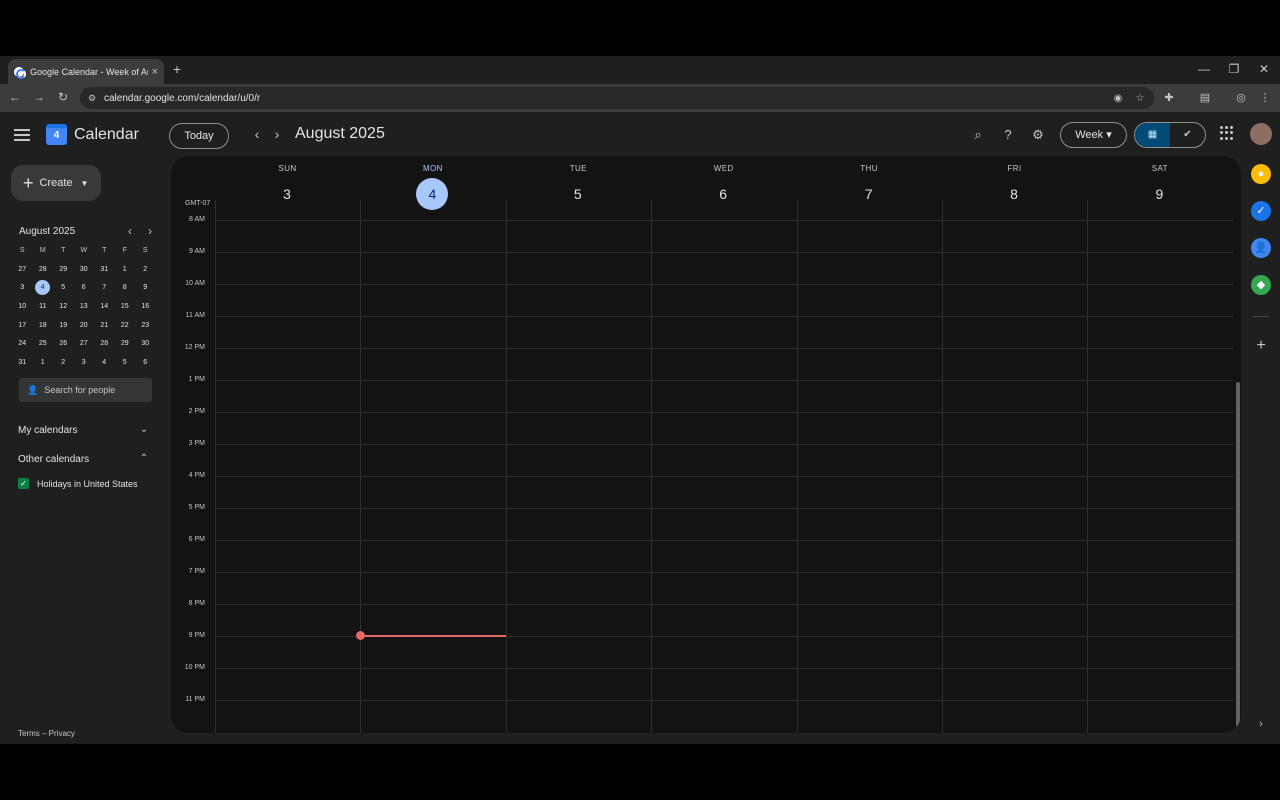 The width and height of the screenshot is (1280, 800). Describe the element at coordinates (150, 231) in the screenshot. I see `mini-next-month-button: ›` at that location.